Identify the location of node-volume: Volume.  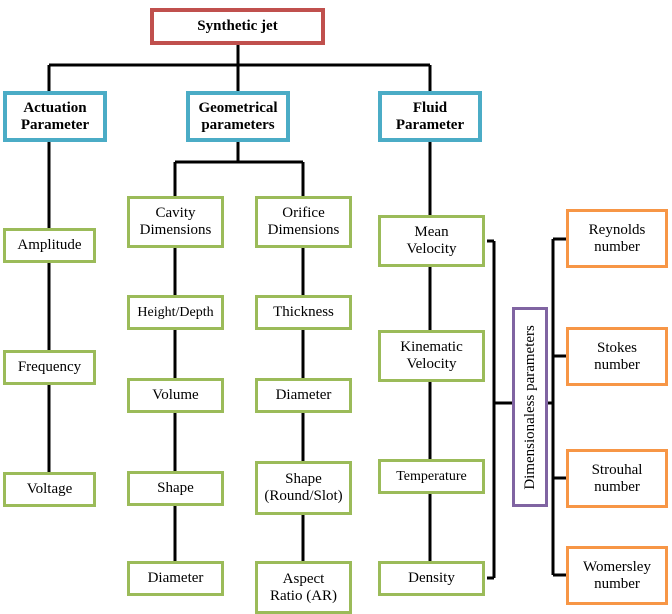
(175, 395).